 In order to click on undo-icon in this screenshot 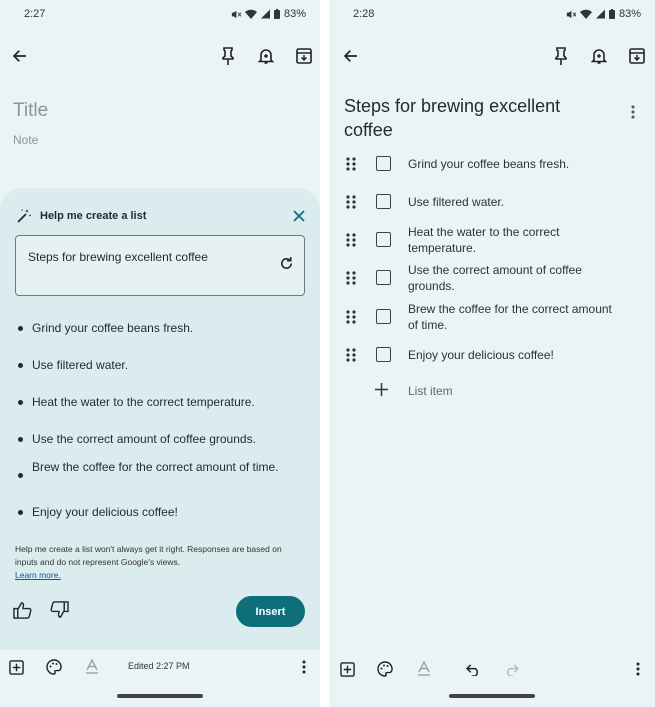, I will do `click(471, 669)`.